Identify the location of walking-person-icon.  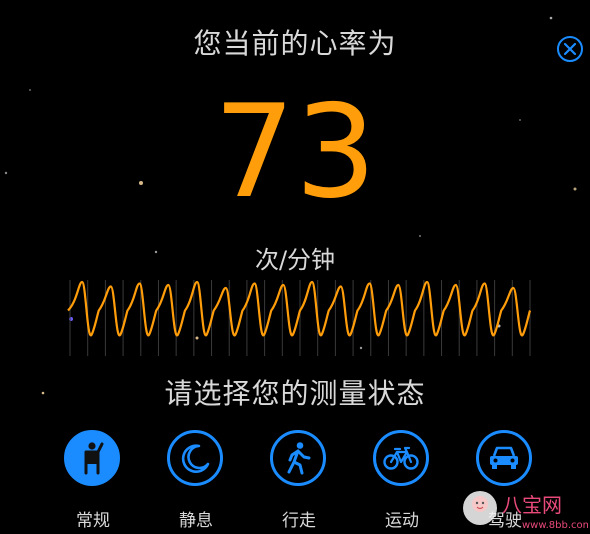
(299, 458).